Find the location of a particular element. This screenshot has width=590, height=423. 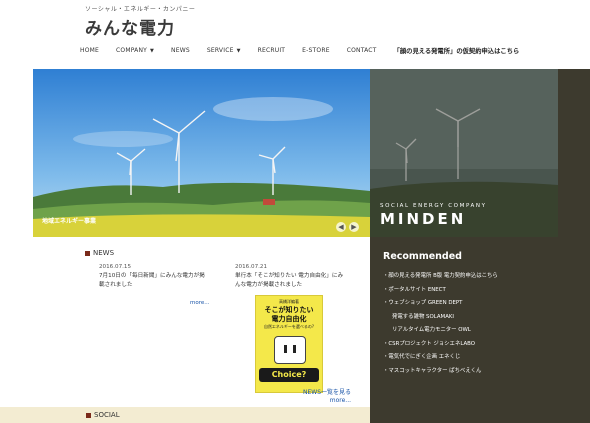

social-heading-label: SOCIAL is located at coordinates (107, 415).